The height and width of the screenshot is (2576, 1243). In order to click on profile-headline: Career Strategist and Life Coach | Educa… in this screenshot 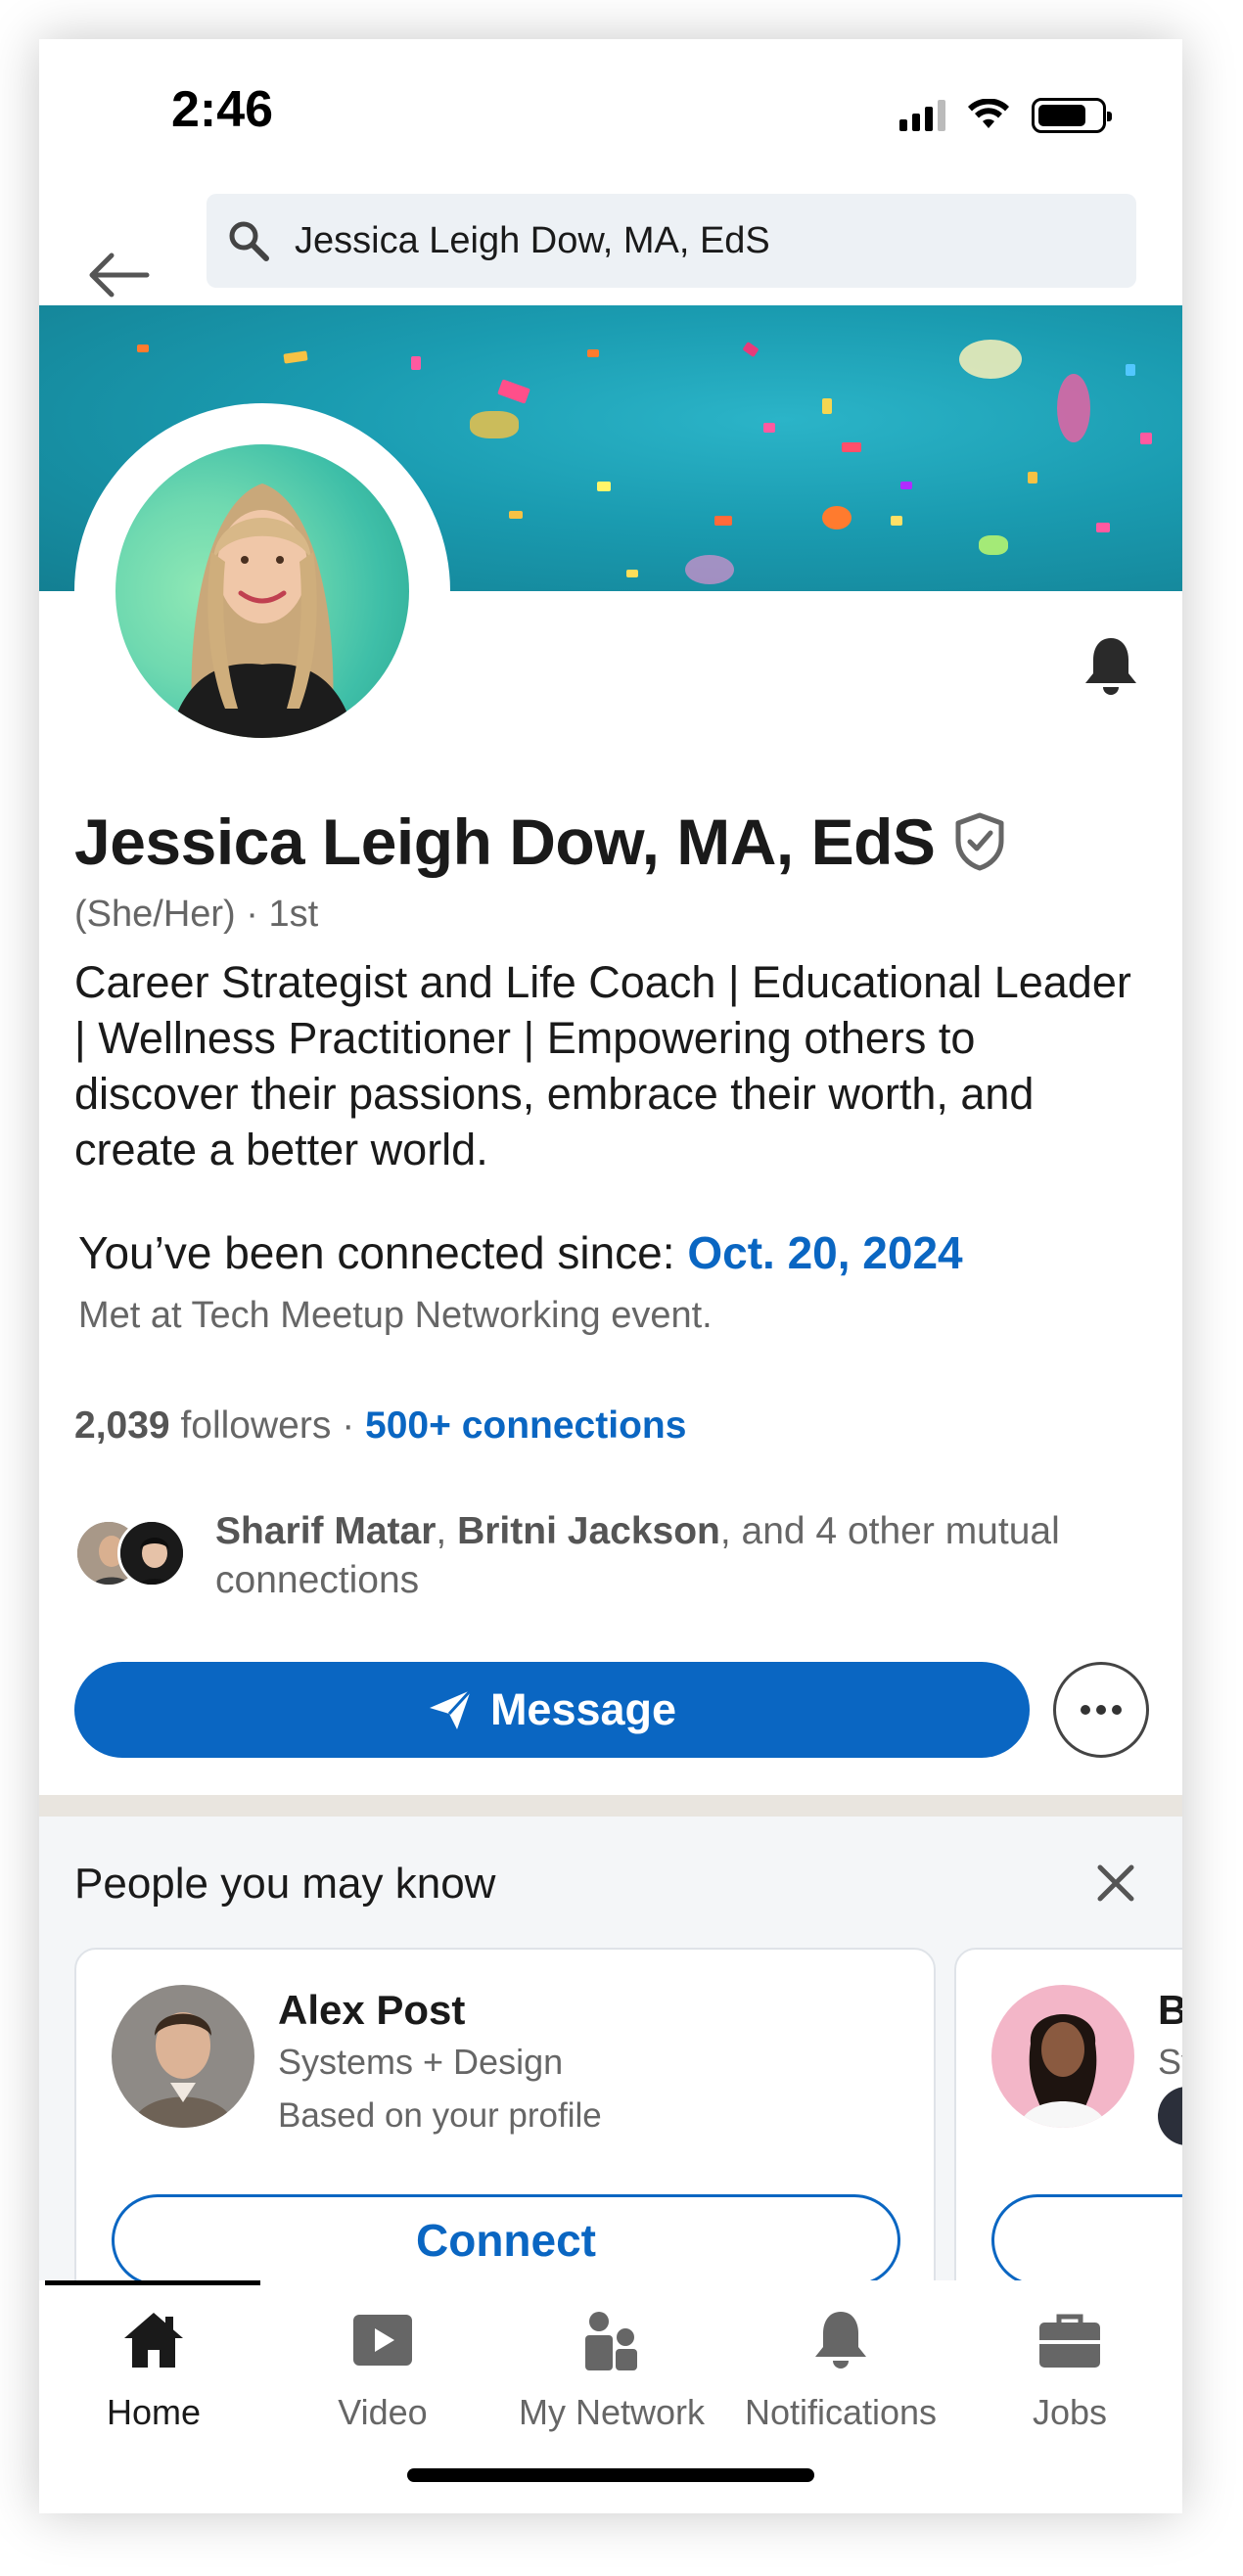, I will do `click(603, 1065)`.